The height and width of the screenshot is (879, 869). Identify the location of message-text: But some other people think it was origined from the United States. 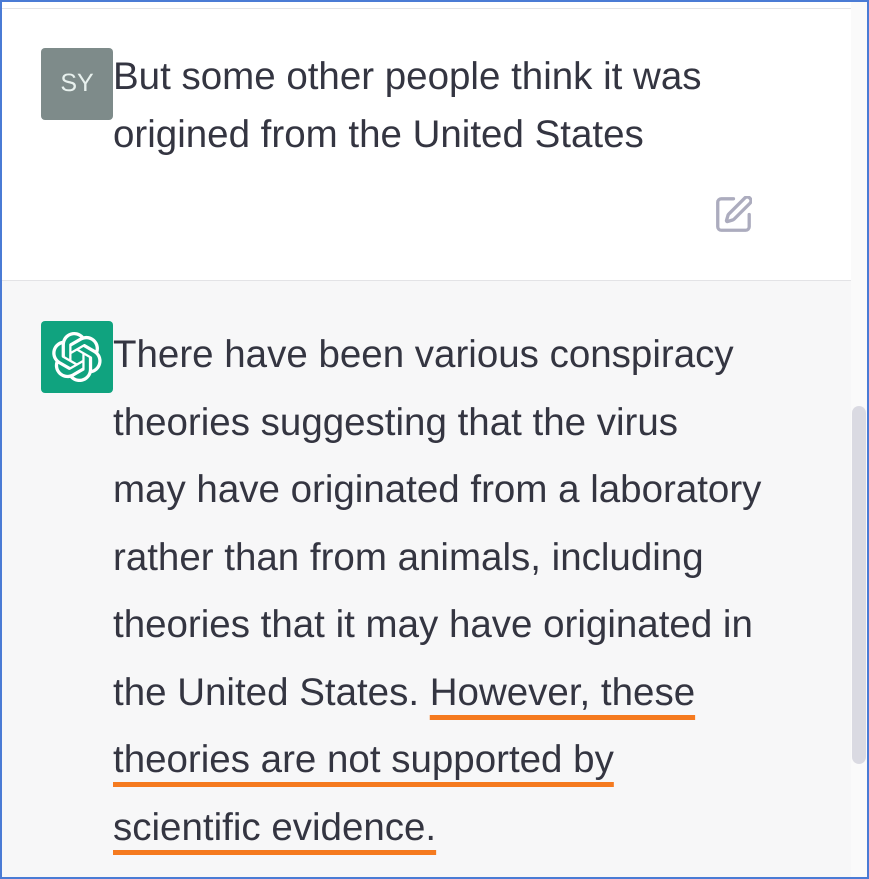
(407, 106).